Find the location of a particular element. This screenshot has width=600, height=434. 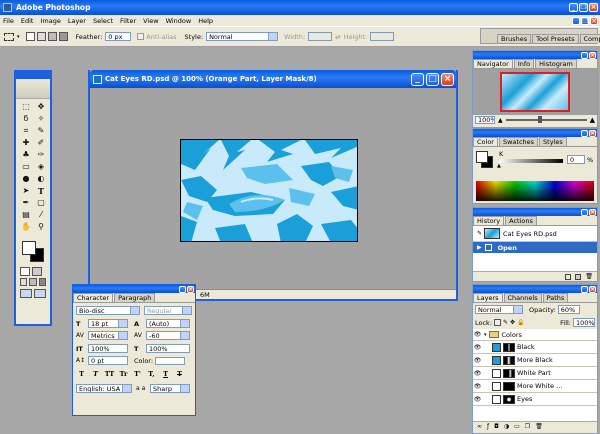

subscript-button: T, is located at coordinates (151, 374).